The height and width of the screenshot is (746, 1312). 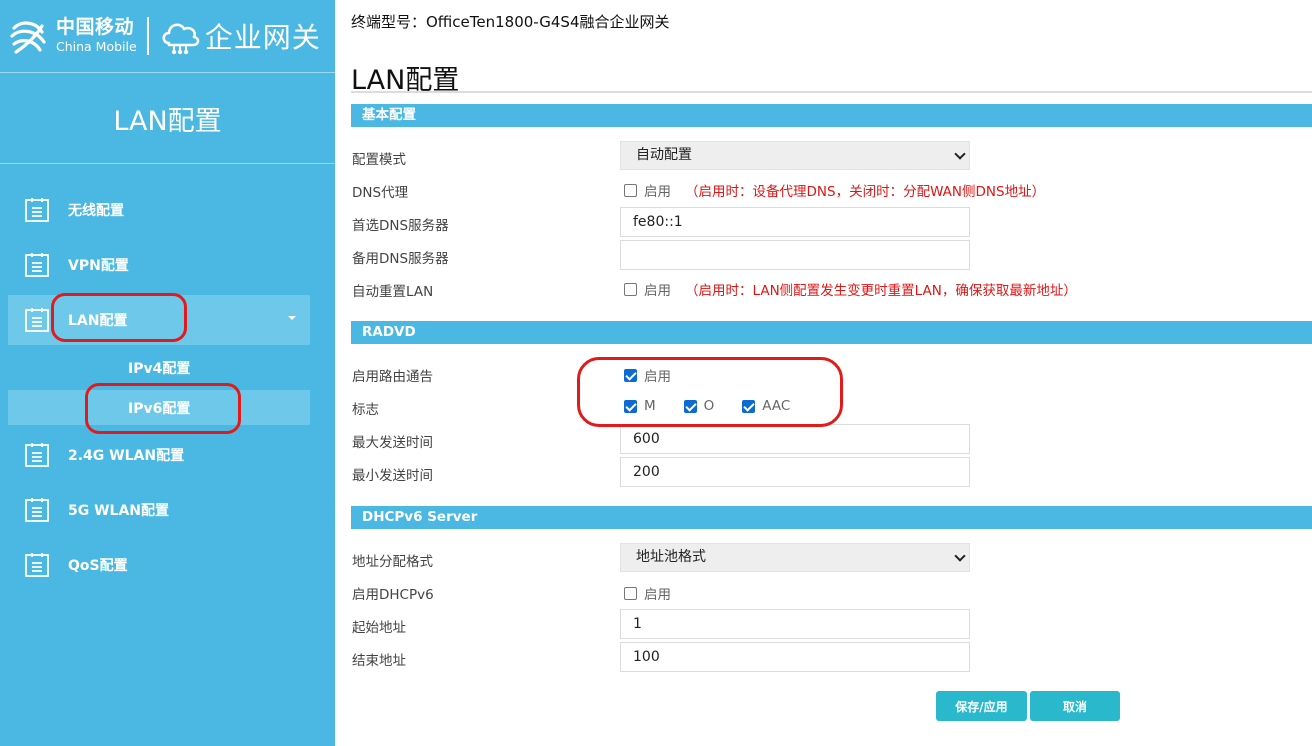 I want to click on flag-o: O, so click(x=699, y=406).